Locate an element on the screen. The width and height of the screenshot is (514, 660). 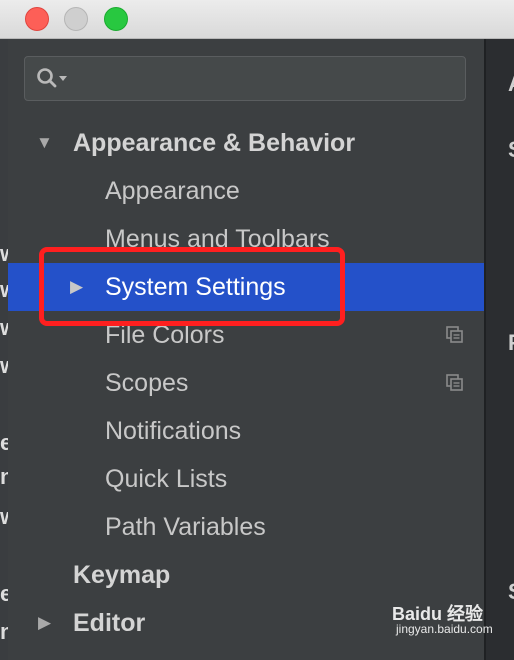
chevron-down-icon: ▼ is located at coordinates (44, 143).